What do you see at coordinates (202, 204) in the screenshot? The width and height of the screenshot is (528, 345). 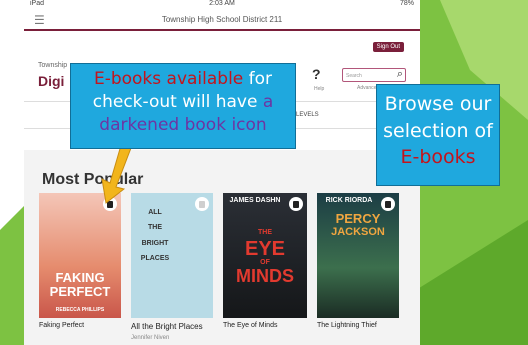 I see `ebook-unavailable-icon` at bounding box center [202, 204].